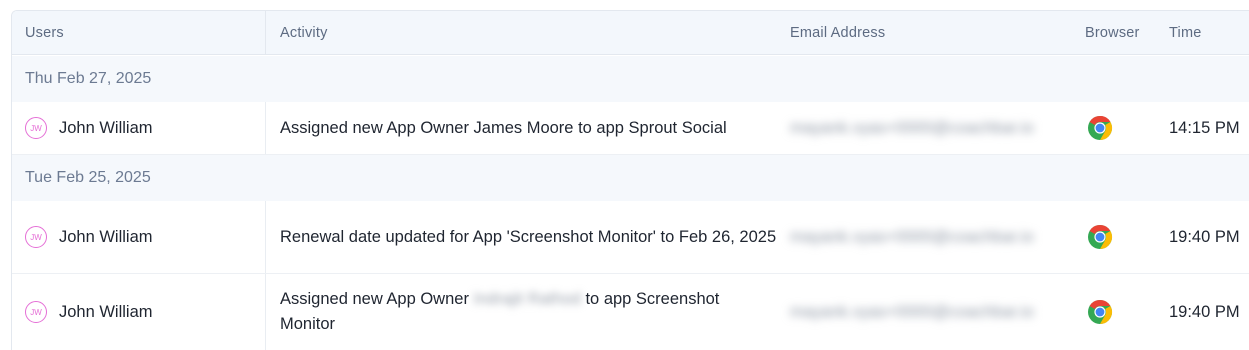 This screenshot has height=350, width=1249. I want to click on column-header-email: Email Address, so click(935, 33).